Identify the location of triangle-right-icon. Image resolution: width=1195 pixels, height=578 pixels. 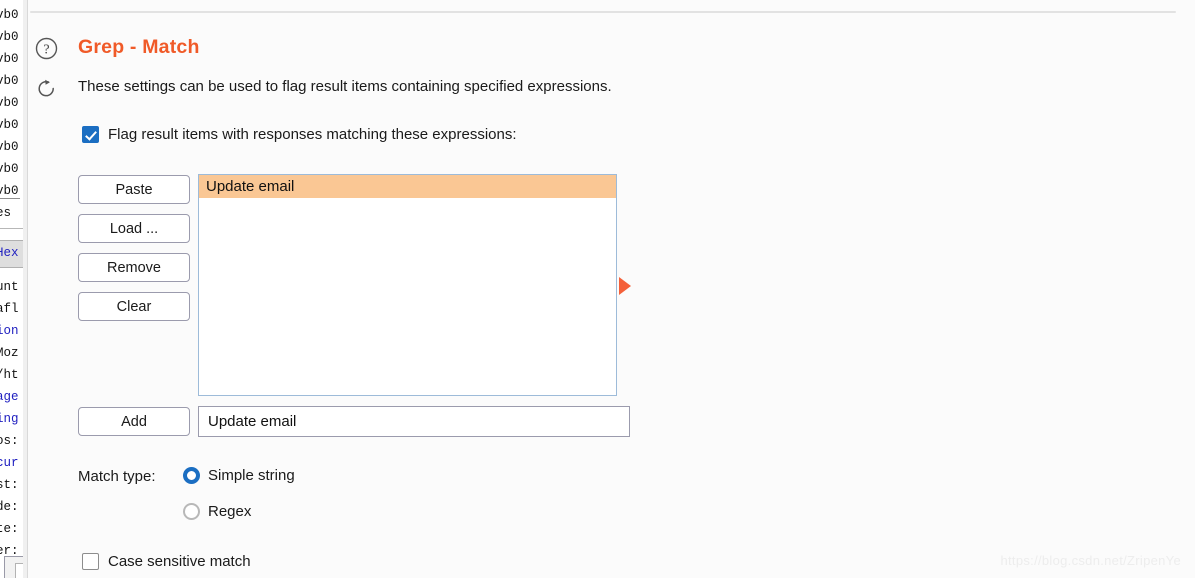
(625, 286).